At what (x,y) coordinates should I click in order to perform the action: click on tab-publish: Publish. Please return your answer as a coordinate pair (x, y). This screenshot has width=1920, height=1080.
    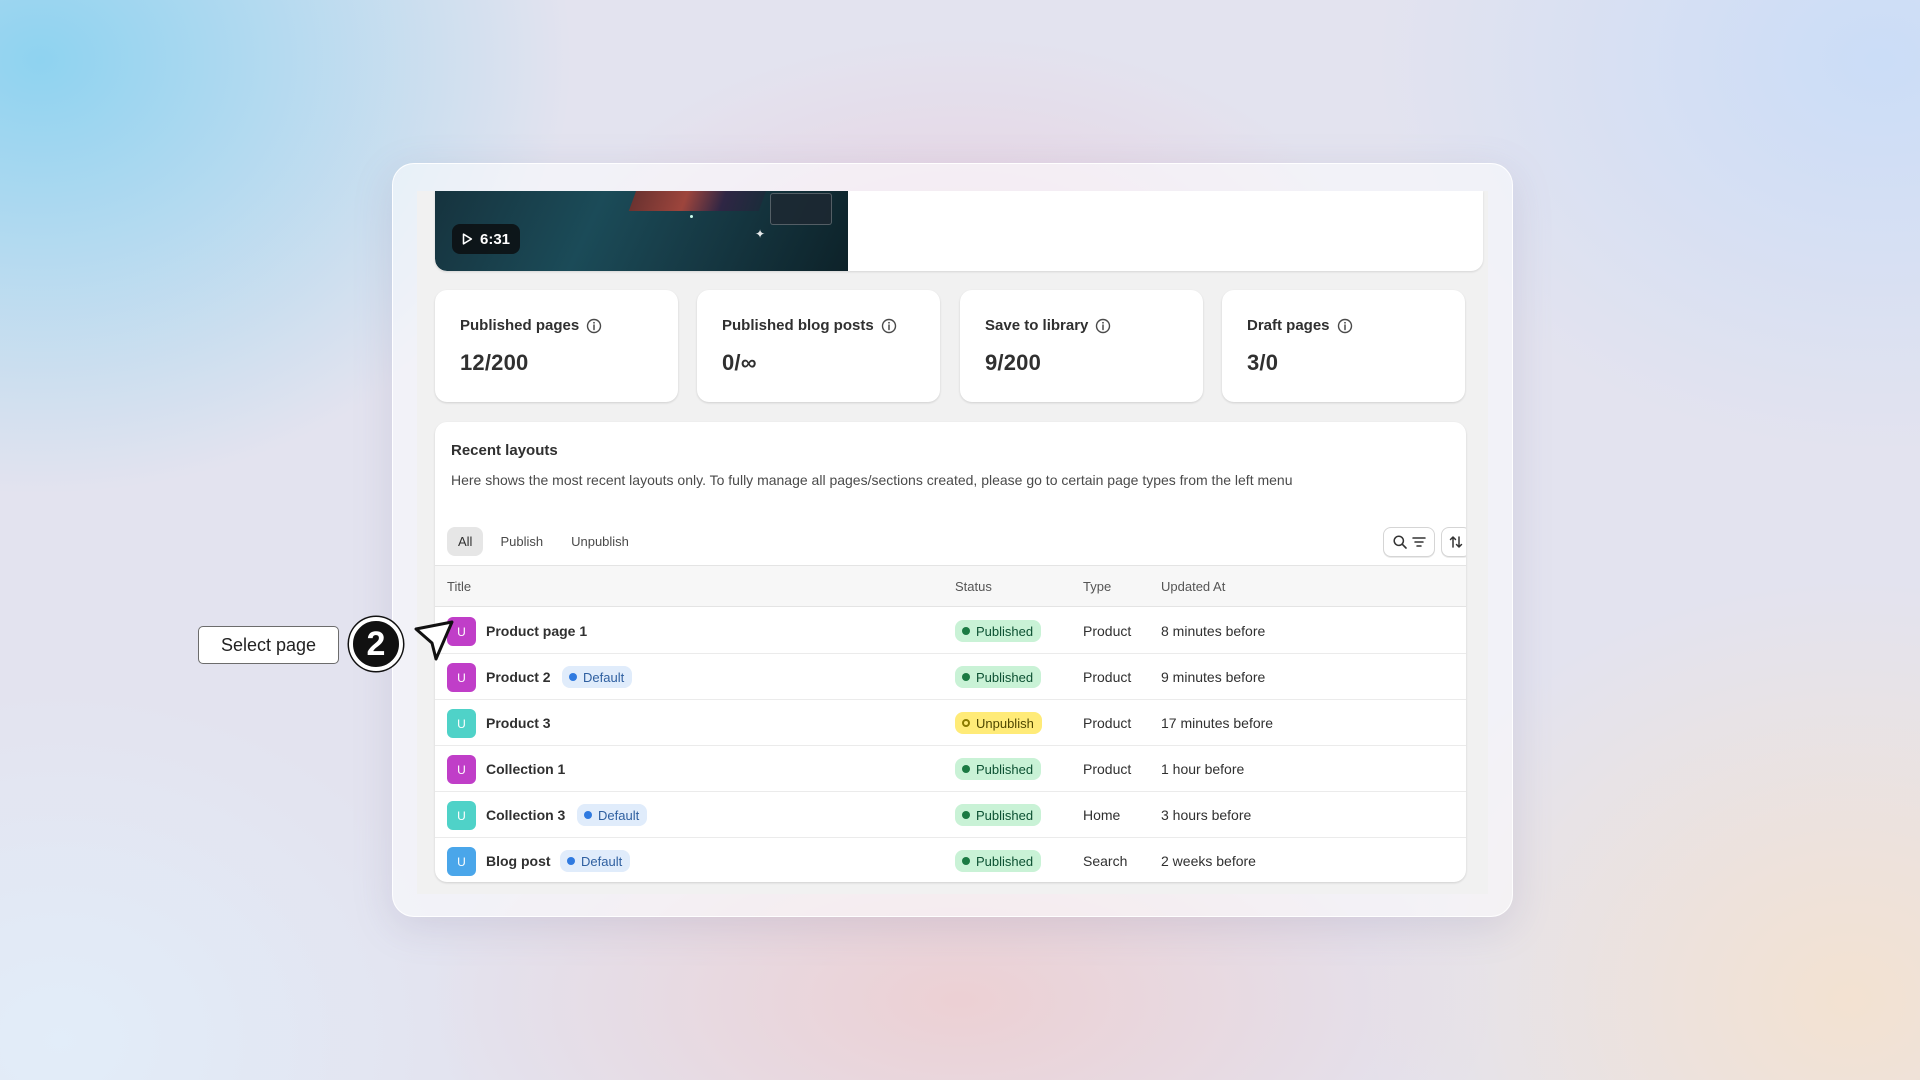
    Looking at the image, I should click on (521, 541).